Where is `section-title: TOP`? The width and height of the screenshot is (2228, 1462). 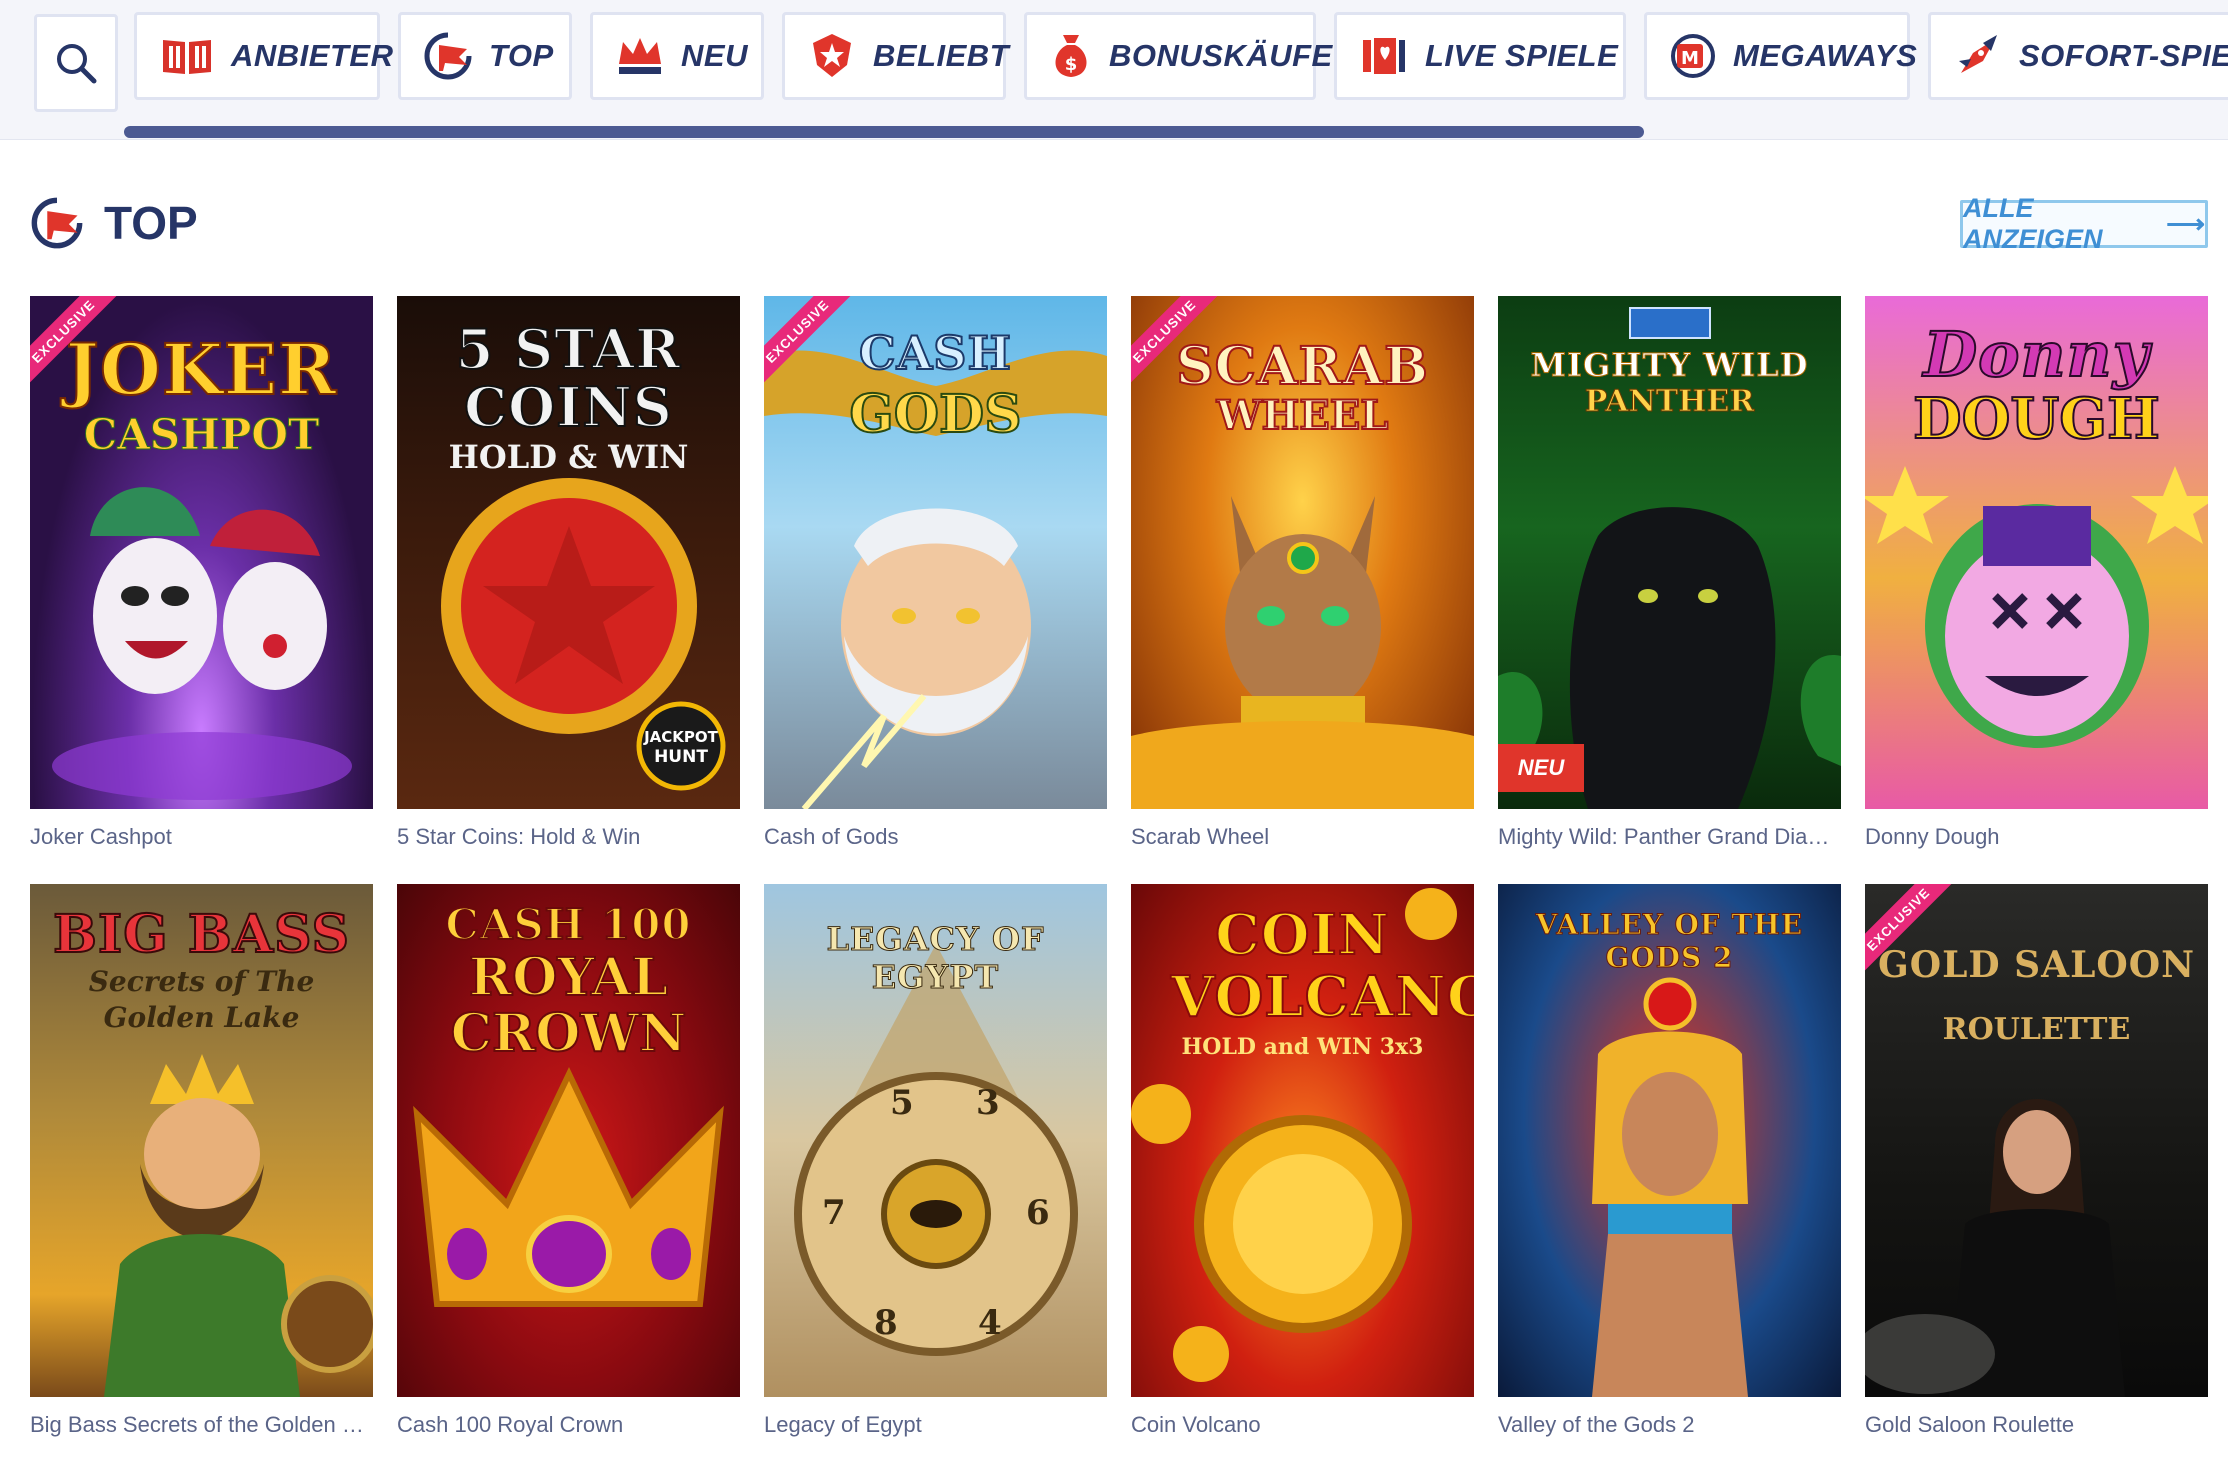 section-title: TOP is located at coordinates (151, 223).